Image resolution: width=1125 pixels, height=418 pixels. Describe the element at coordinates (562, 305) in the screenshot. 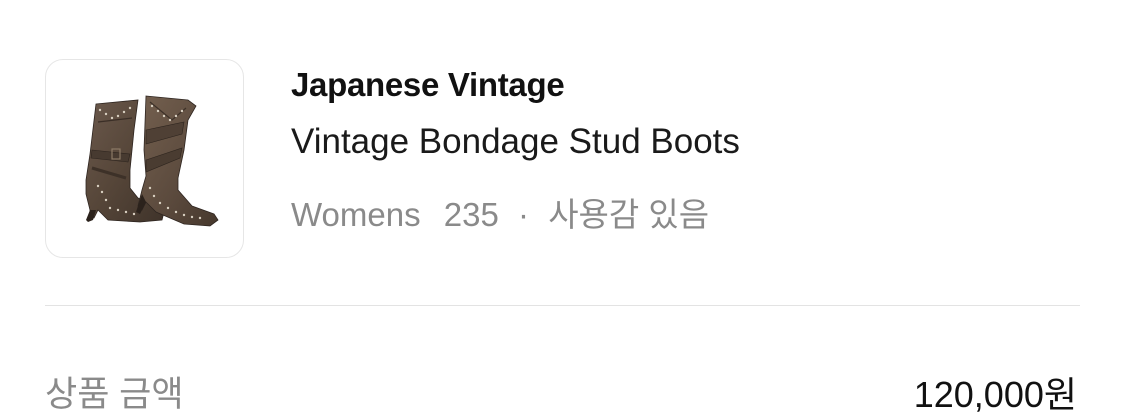

I see `section-divider` at that location.